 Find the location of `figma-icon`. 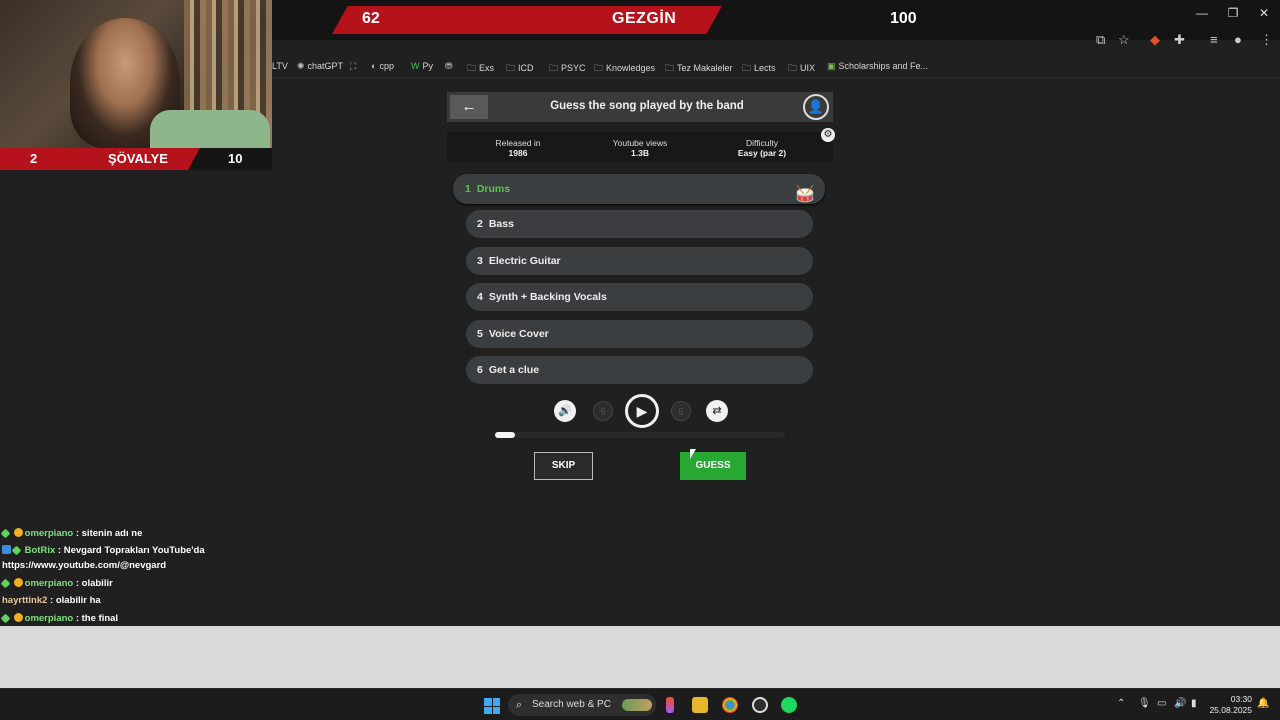

figma-icon is located at coordinates (670, 705).